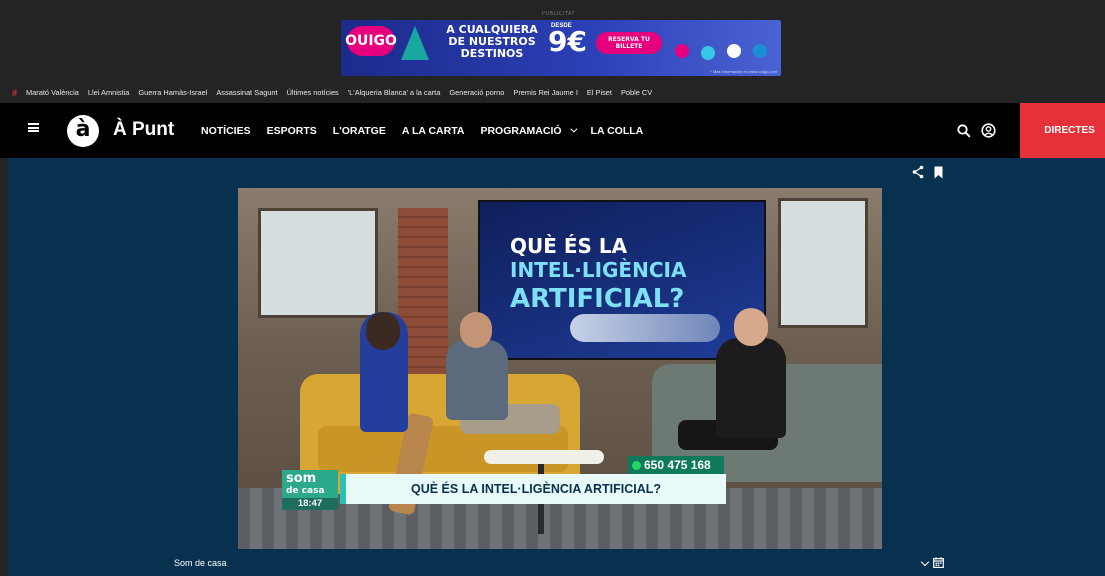 The height and width of the screenshot is (576, 1105). Describe the element at coordinates (226, 131) in the screenshot. I see `nav-item-noticies: NOTÍCIES` at that location.